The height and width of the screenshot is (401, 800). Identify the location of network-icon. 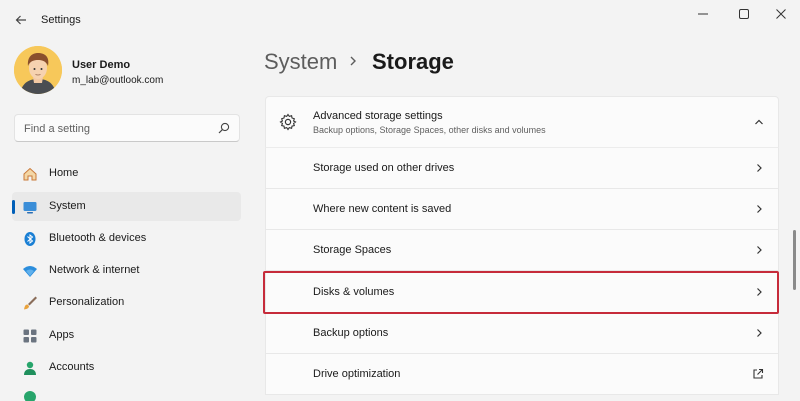
(30, 271).